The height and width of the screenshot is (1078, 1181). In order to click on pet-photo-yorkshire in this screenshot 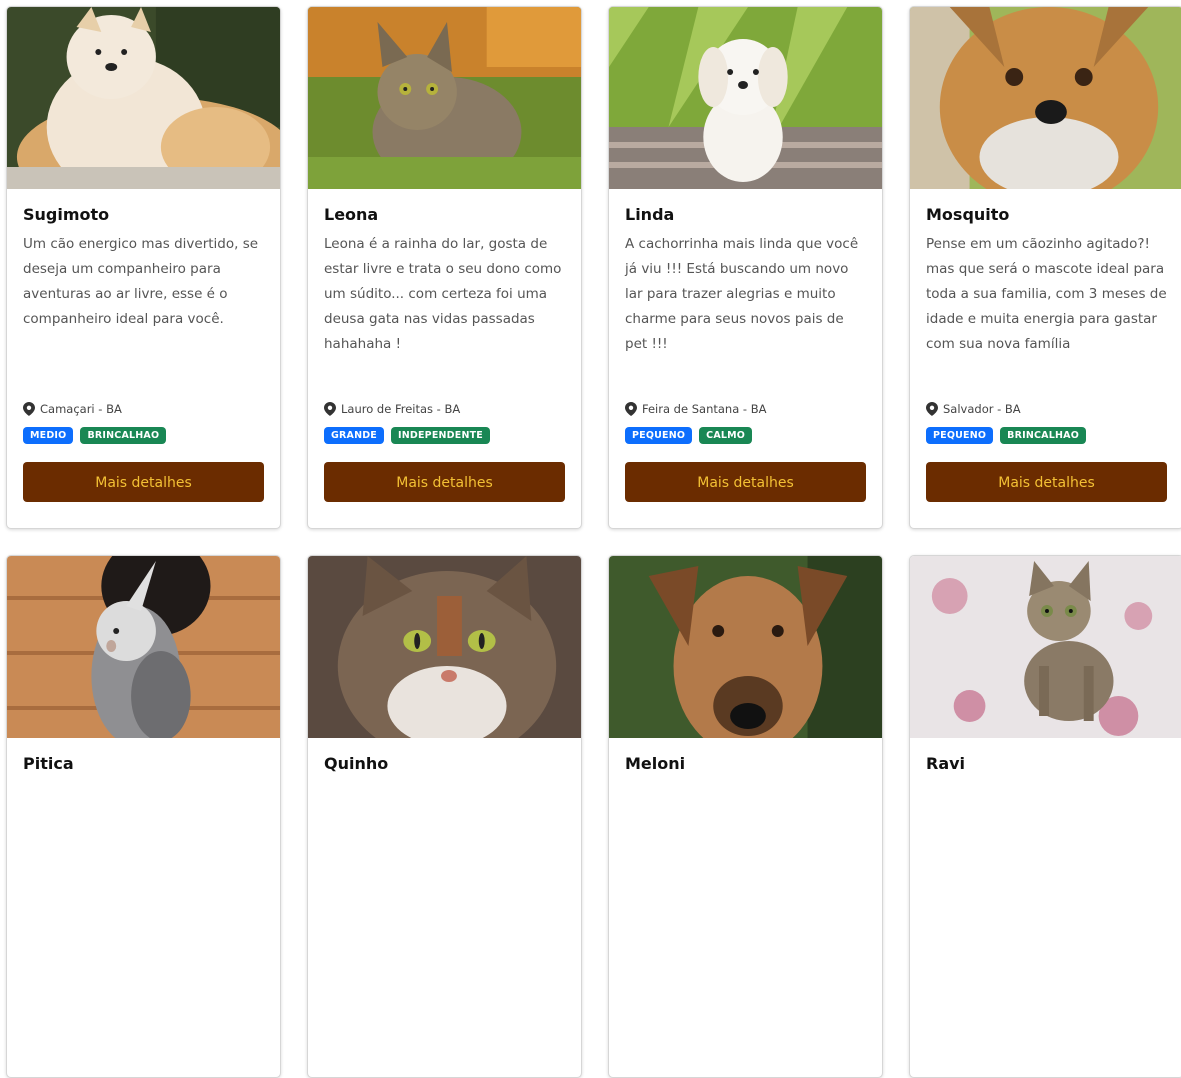, I will do `click(1045, 98)`.